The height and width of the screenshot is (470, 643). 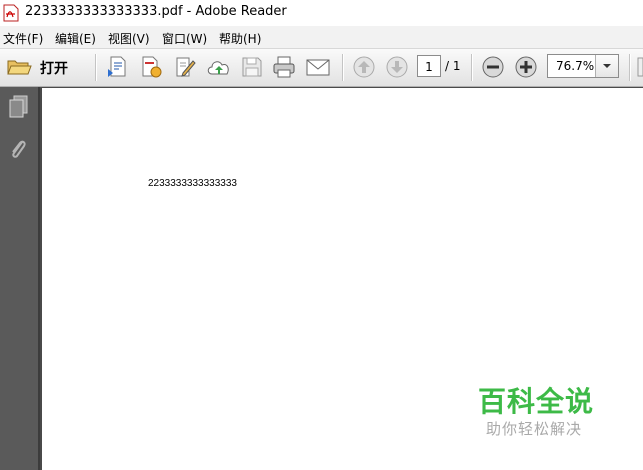 I want to click on next-page-icon, so click(x=397, y=67).